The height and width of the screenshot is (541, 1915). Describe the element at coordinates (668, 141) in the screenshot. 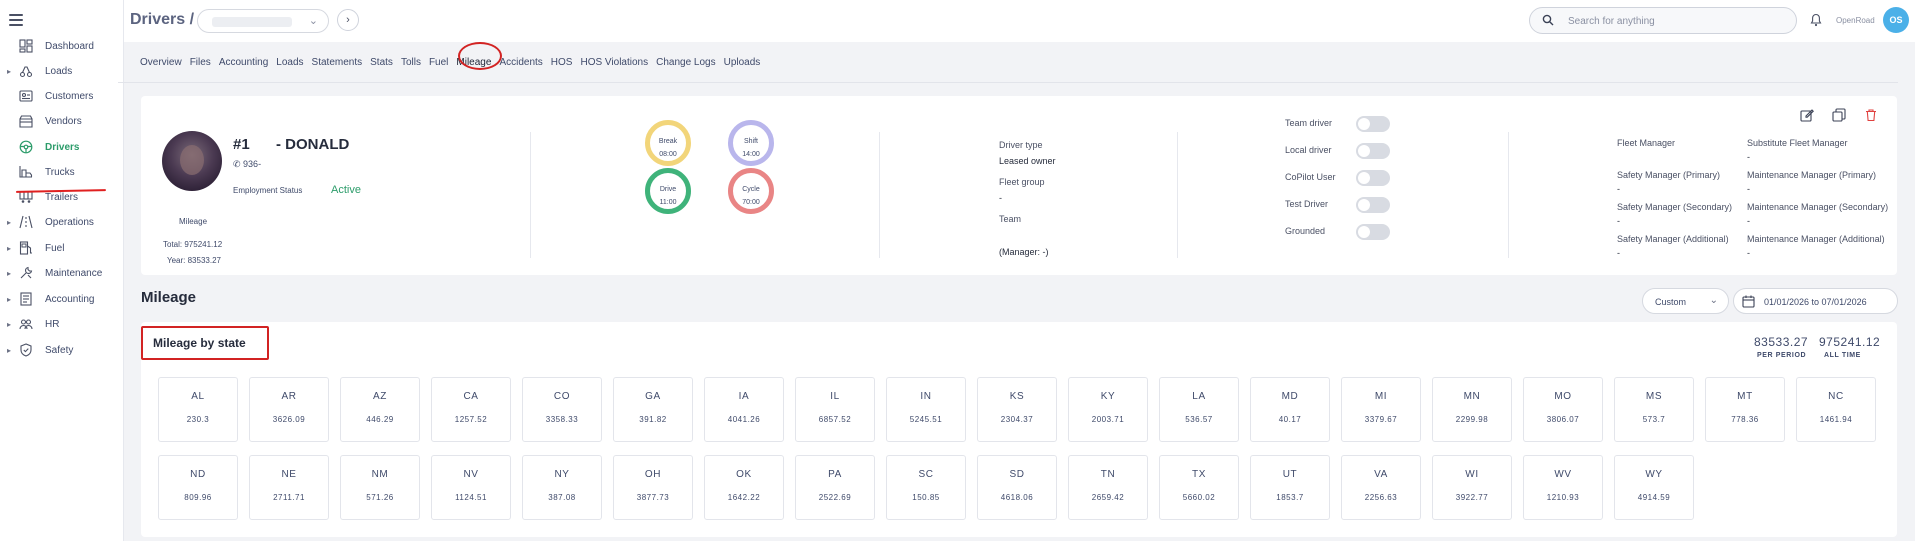

I see `hos-label: Break` at that location.